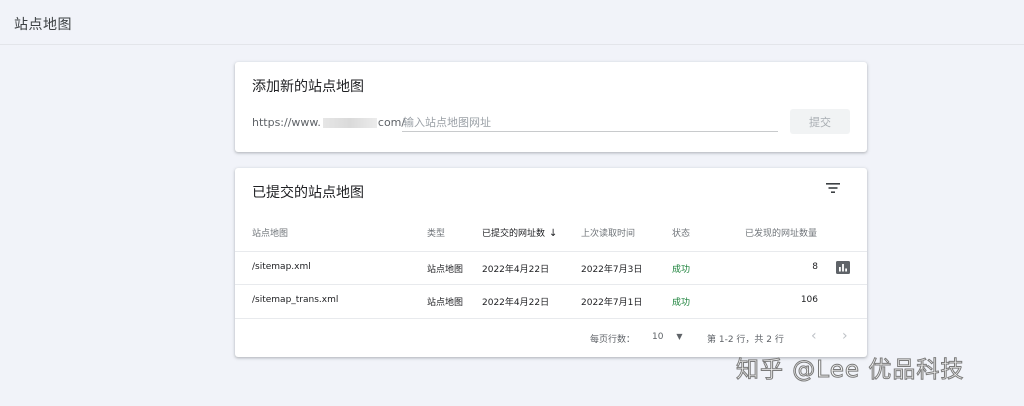 Image resolution: width=1024 pixels, height=406 pixels. I want to click on submit-button: 提交, so click(820, 121).